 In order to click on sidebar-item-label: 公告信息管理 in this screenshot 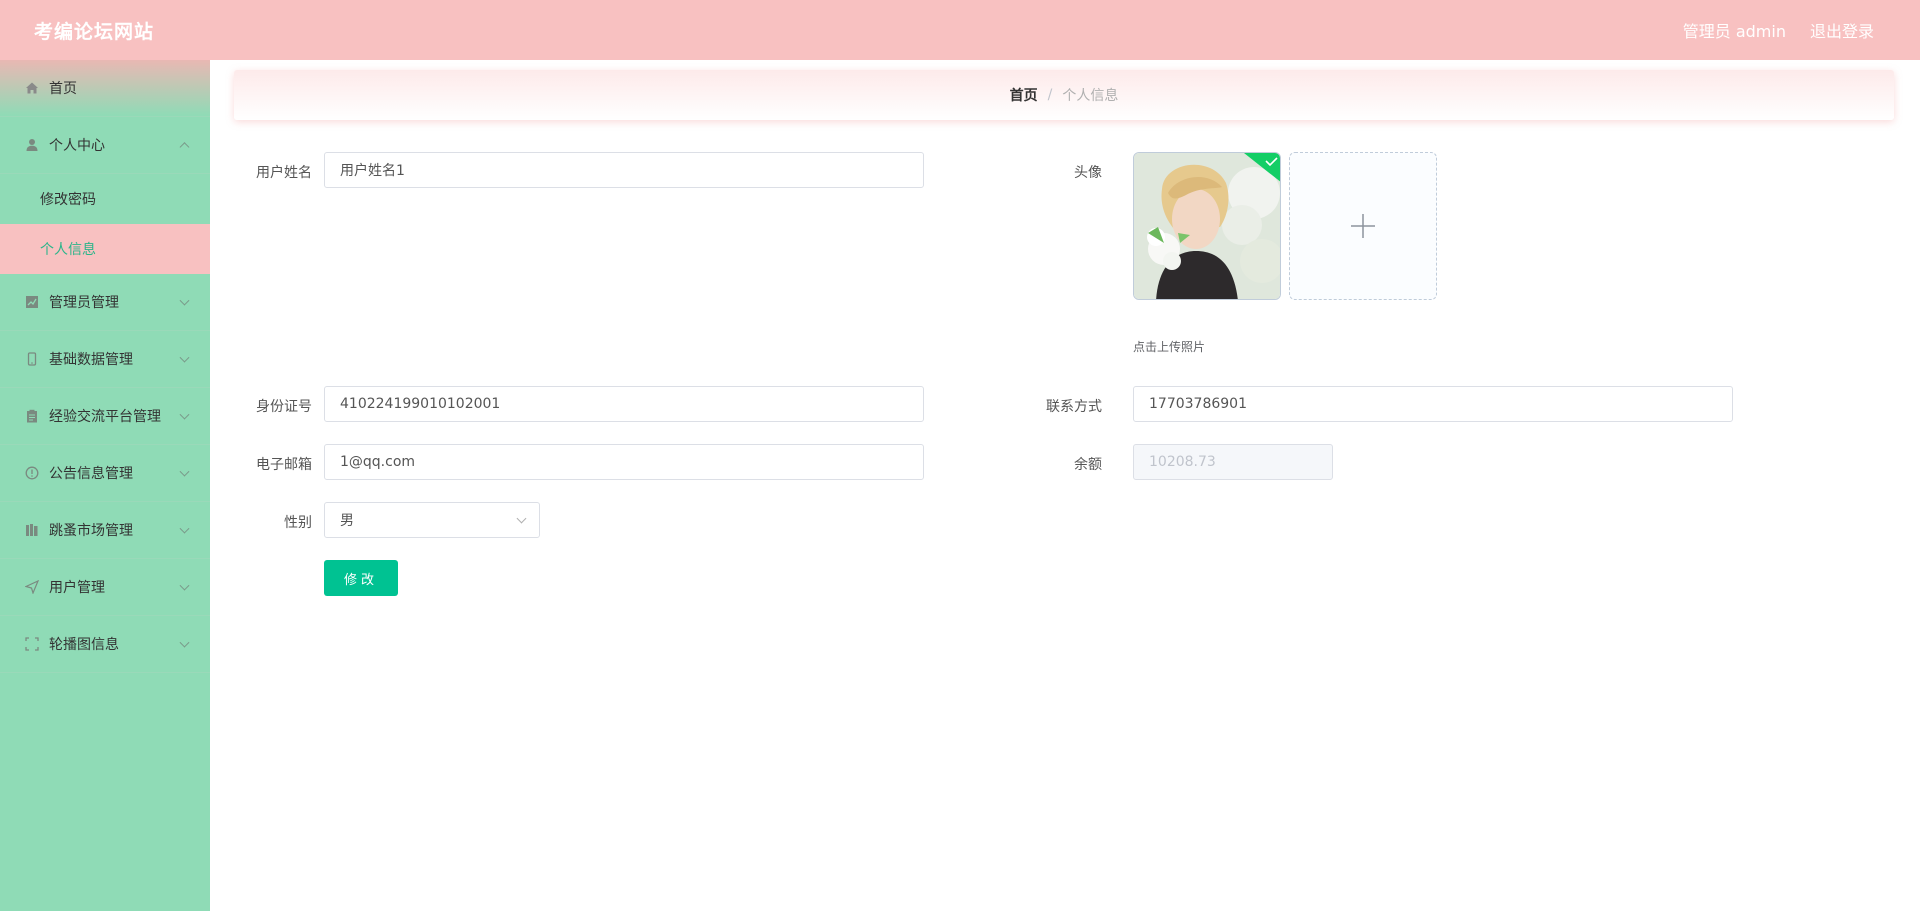, I will do `click(91, 474)`.